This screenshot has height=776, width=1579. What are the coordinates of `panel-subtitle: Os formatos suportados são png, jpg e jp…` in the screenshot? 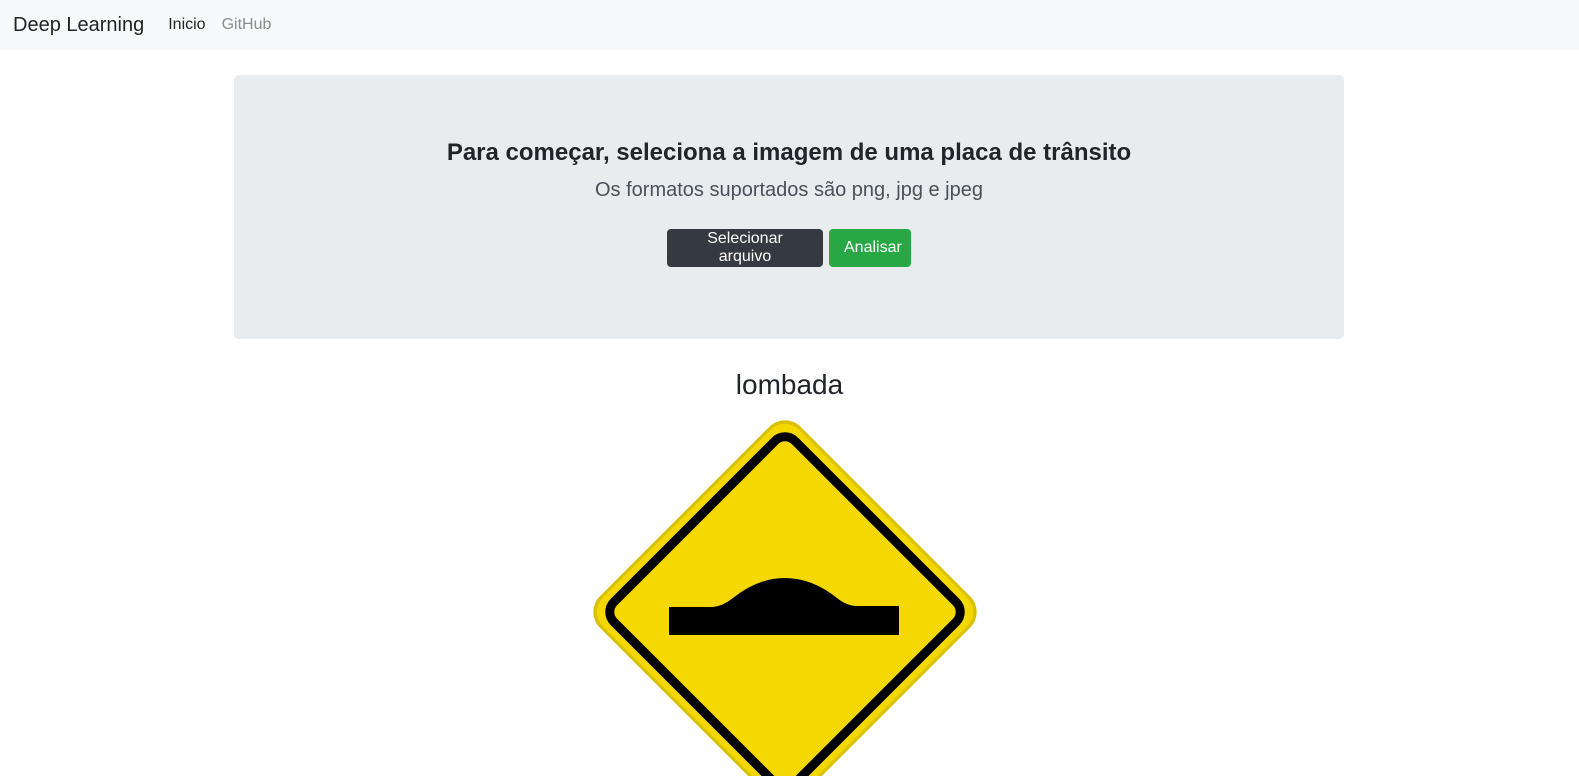 It's located at (788, 190).